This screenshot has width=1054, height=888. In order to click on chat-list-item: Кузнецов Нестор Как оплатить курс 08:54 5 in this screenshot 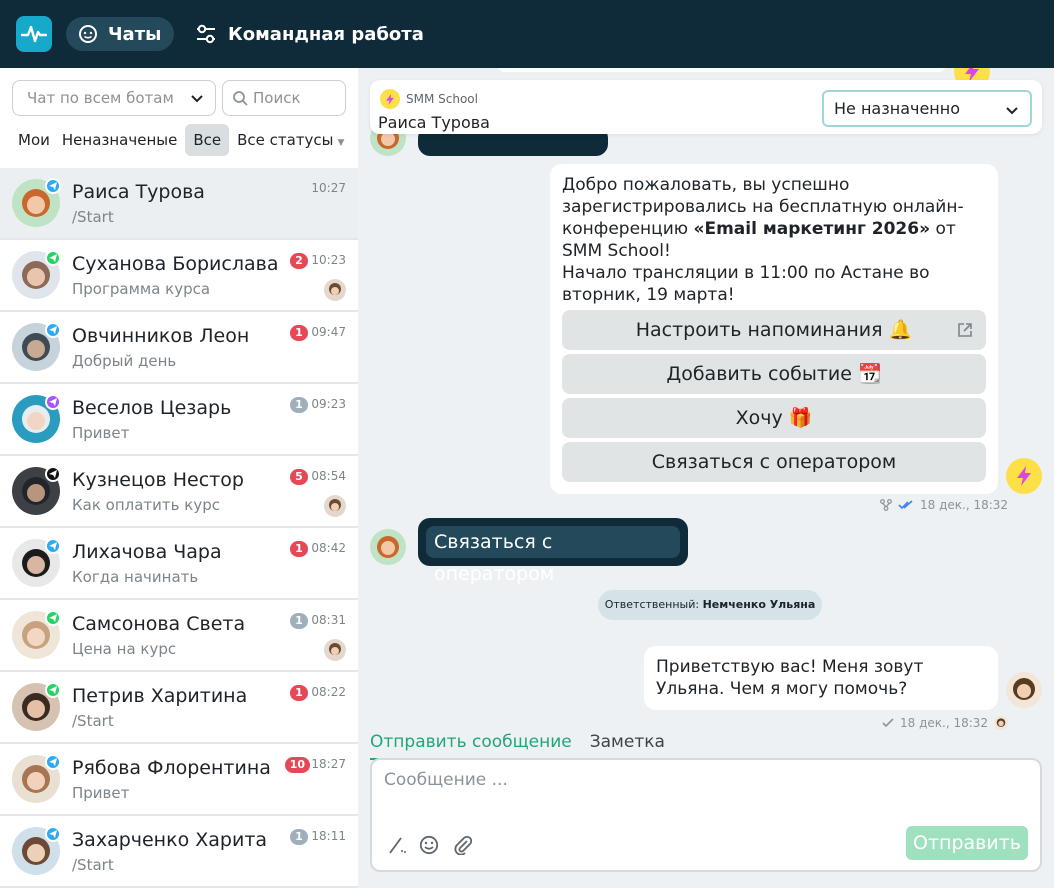, I will do `click(179, 492)`.